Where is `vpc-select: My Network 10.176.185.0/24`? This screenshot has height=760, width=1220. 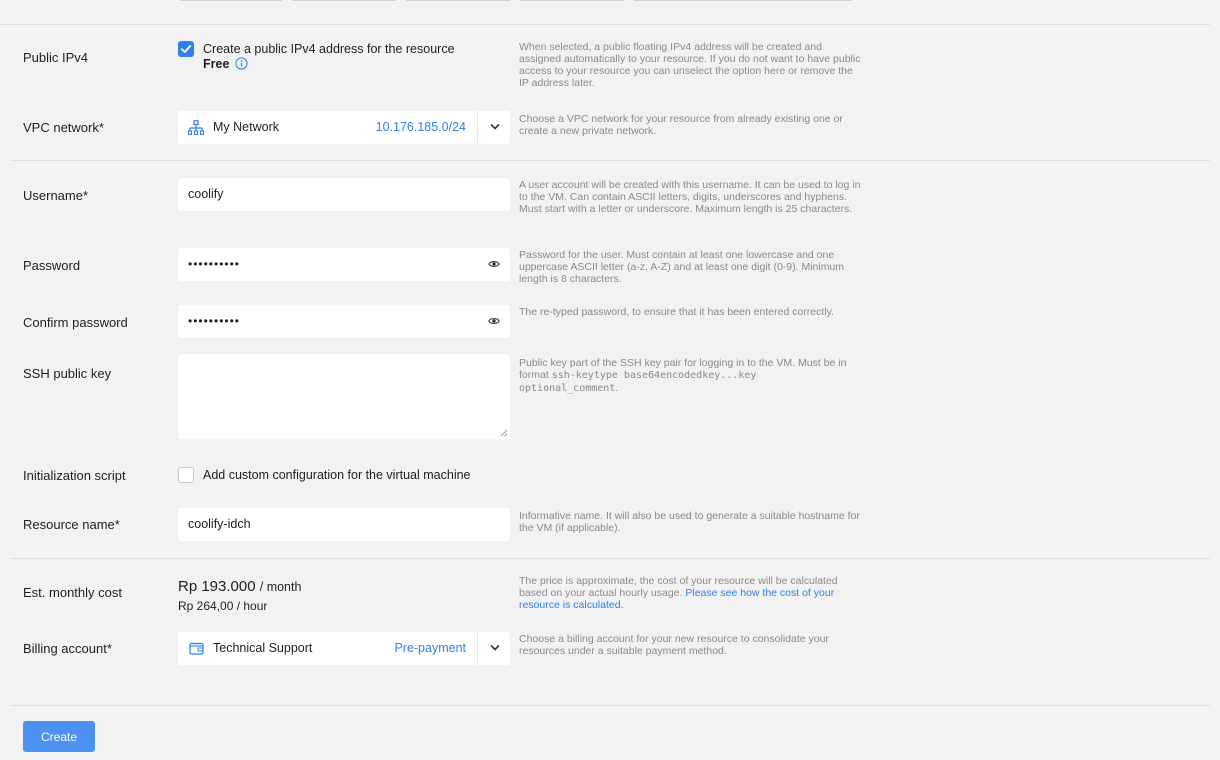
vpc-select: My Network 10.176.185.0/24 is located at coordinates (344, 127).